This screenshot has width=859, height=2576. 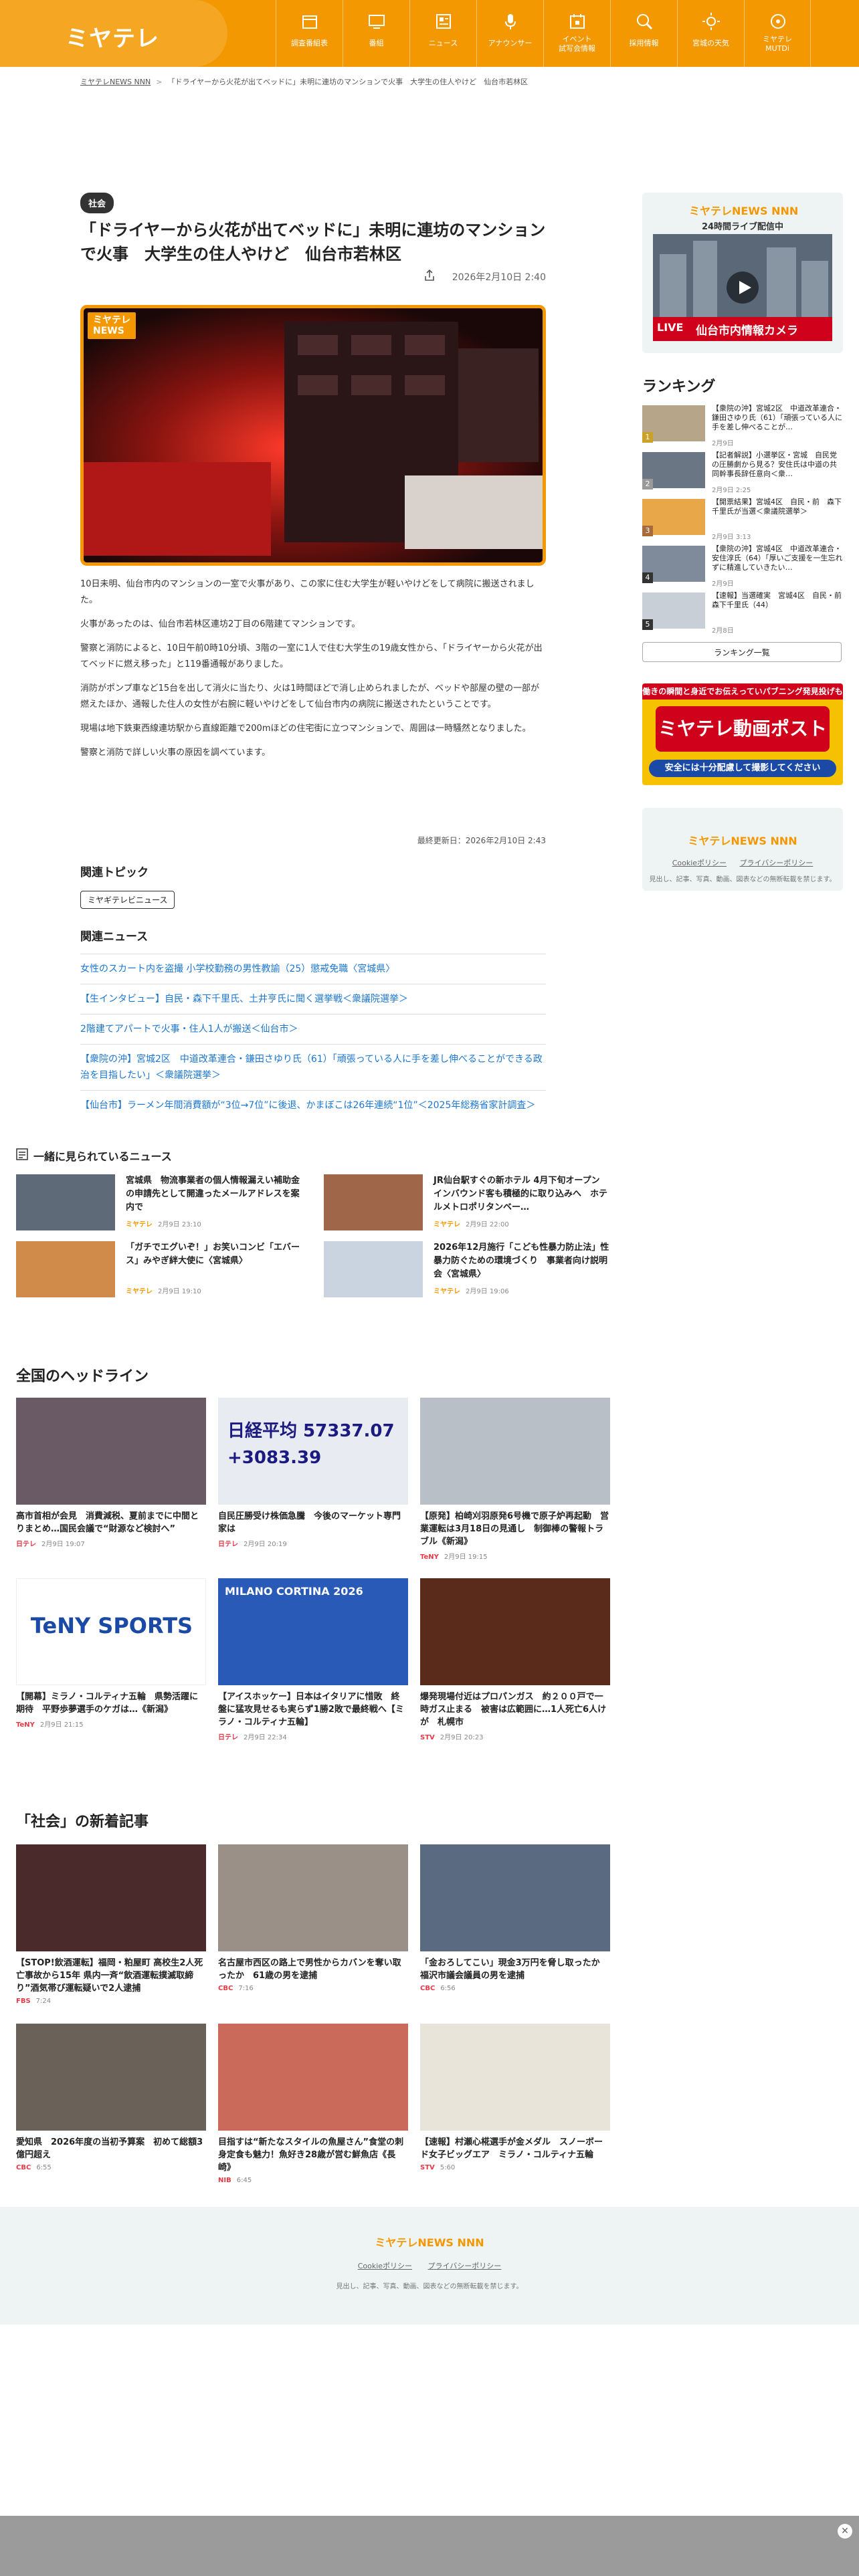 What do you see at coordinates (744, 211) in the screenshot?
I see `live-brand-logo: ミヤテレNEWS NNN` at bounding box center [744, 211].